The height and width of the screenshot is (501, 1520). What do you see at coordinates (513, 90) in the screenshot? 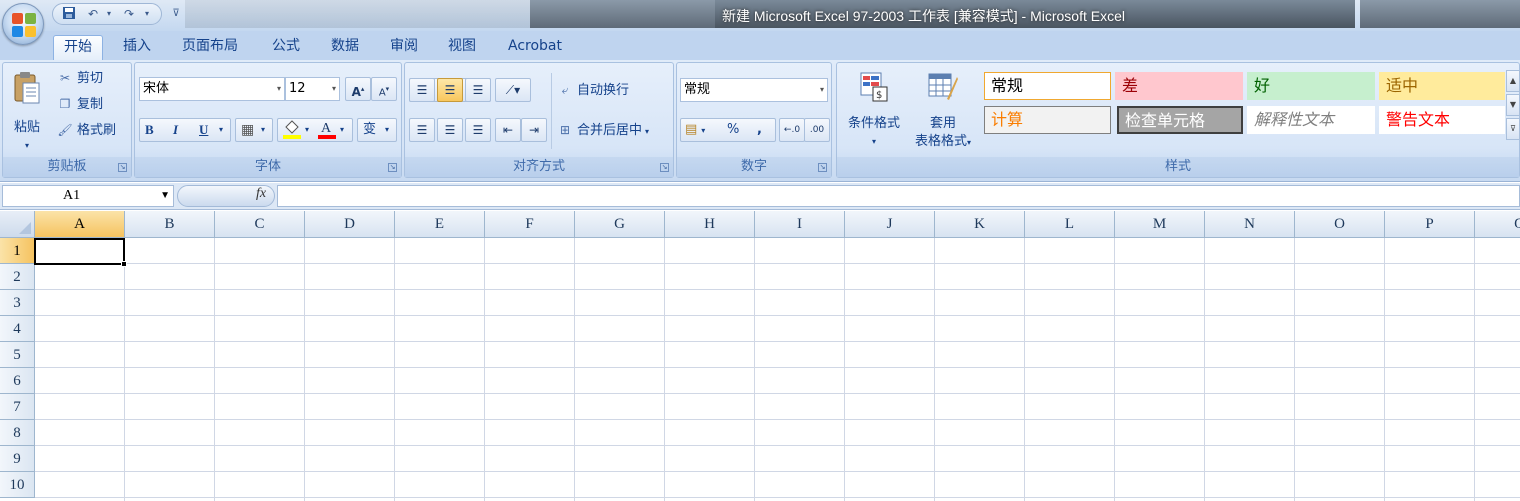
I see `orientation-button: ⟋▾` at bounding box center [513, 90].